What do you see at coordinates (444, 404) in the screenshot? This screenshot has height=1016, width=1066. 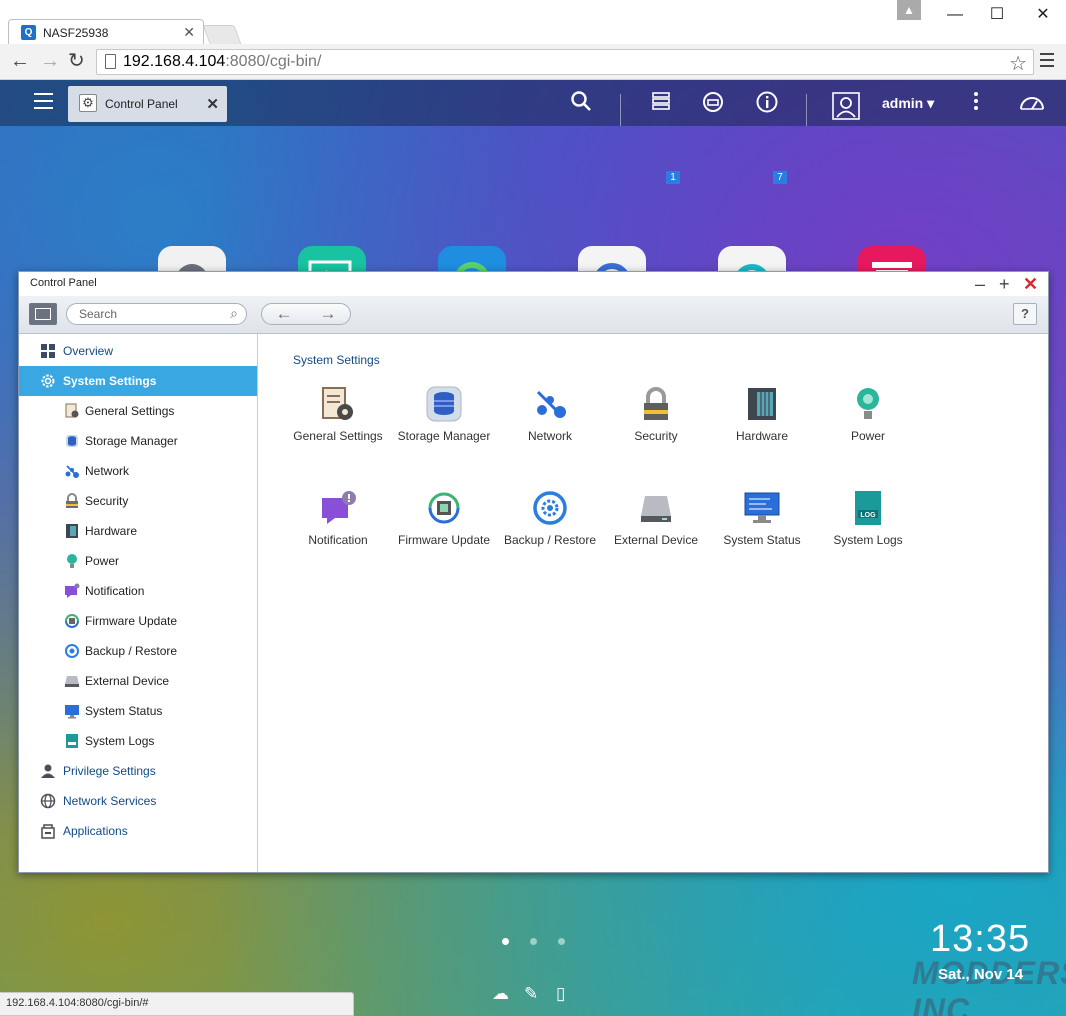 I see `storage-icon` at bounding box center [444, 404].